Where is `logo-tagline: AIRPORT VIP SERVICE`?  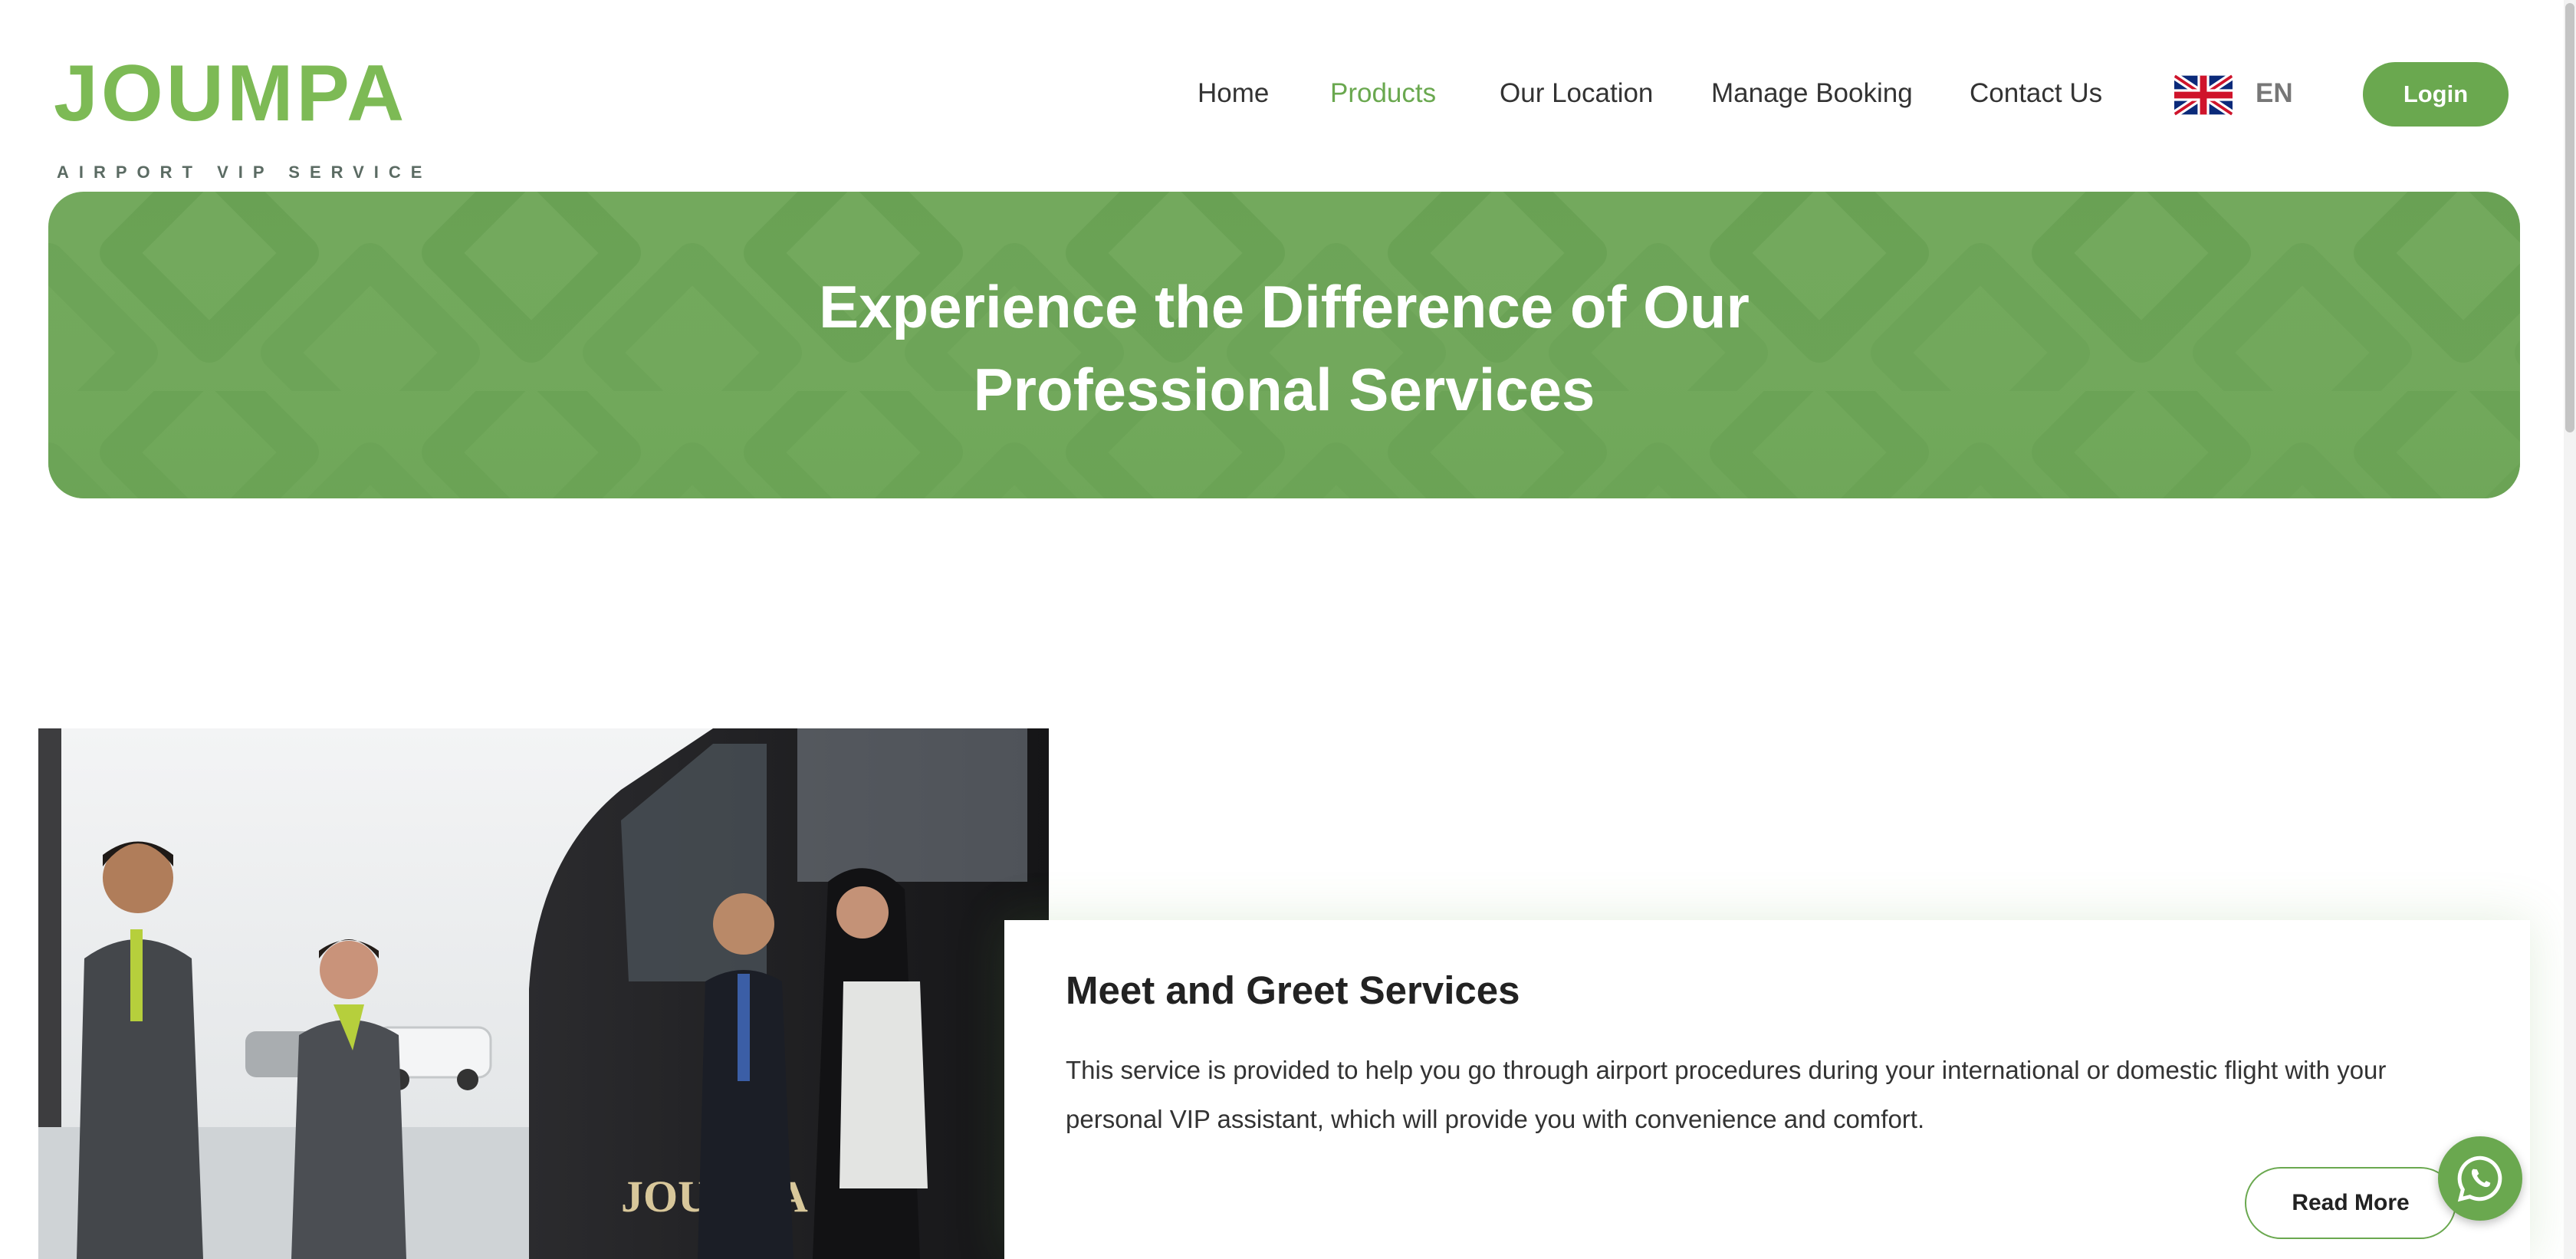 logo-tagline: AIRPORT VIP SERVICE is located at coordinates (245, 172).